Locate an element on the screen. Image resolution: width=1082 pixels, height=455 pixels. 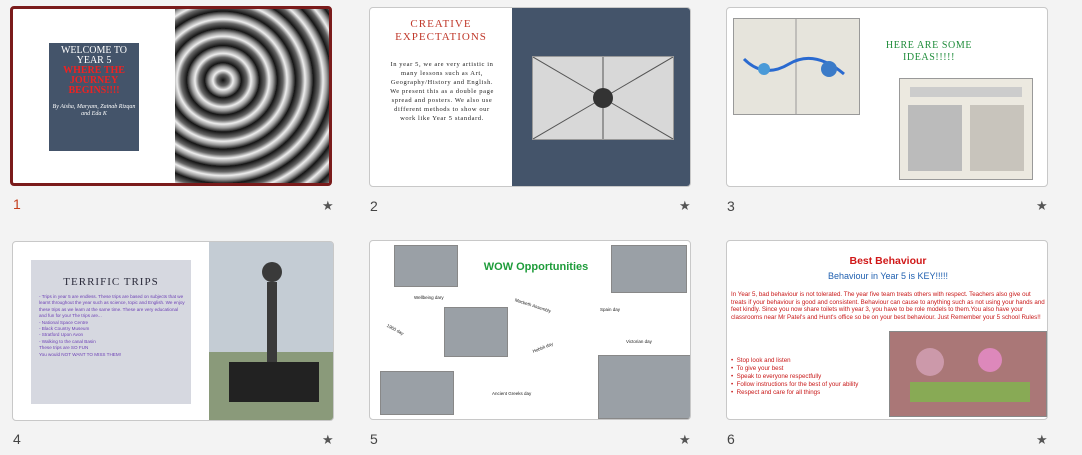
wellbeing-photo is located at coordinates (426, 266).